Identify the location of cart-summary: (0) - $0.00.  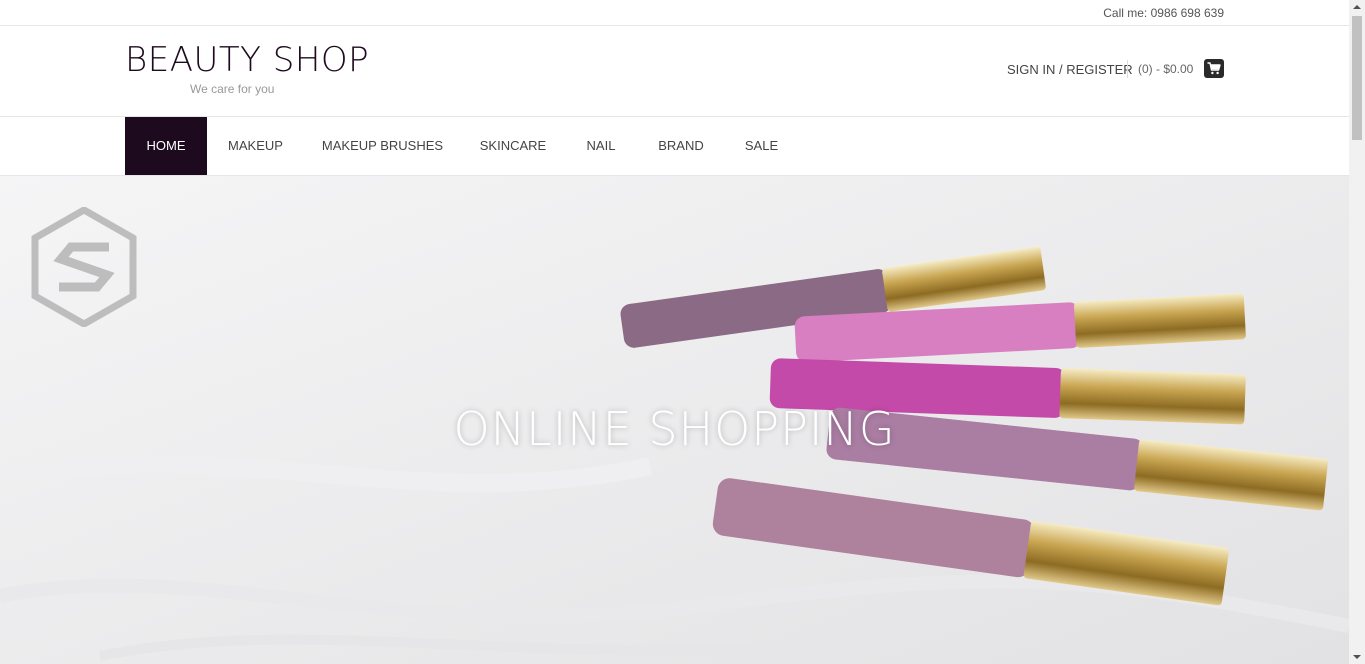
(1165, 69).